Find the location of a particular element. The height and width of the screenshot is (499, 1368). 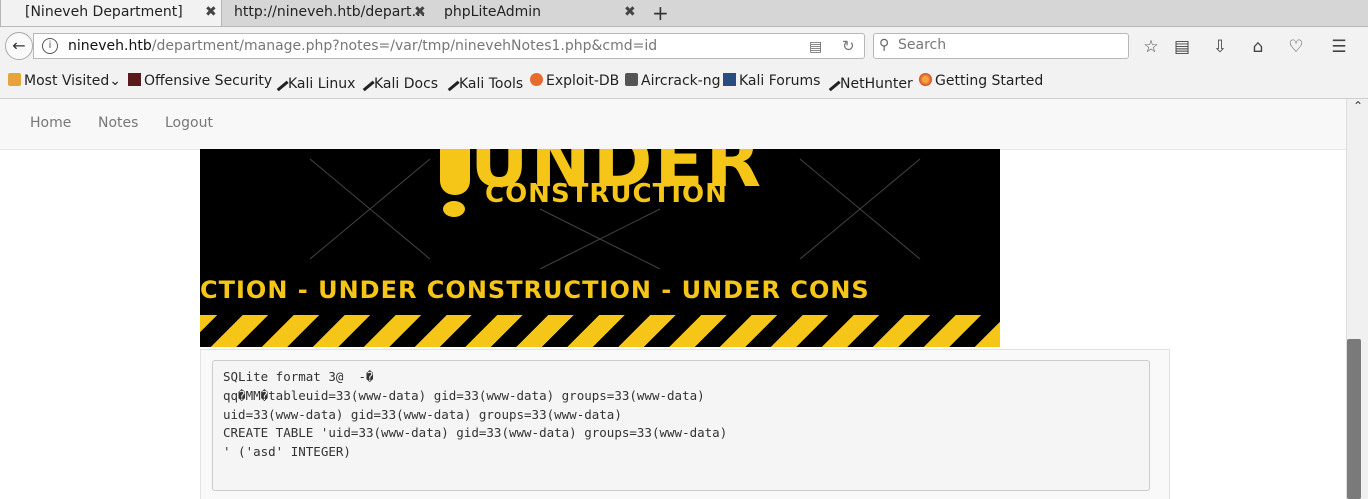

nav-notes-link: Notes is located at coordinates (118, 123).